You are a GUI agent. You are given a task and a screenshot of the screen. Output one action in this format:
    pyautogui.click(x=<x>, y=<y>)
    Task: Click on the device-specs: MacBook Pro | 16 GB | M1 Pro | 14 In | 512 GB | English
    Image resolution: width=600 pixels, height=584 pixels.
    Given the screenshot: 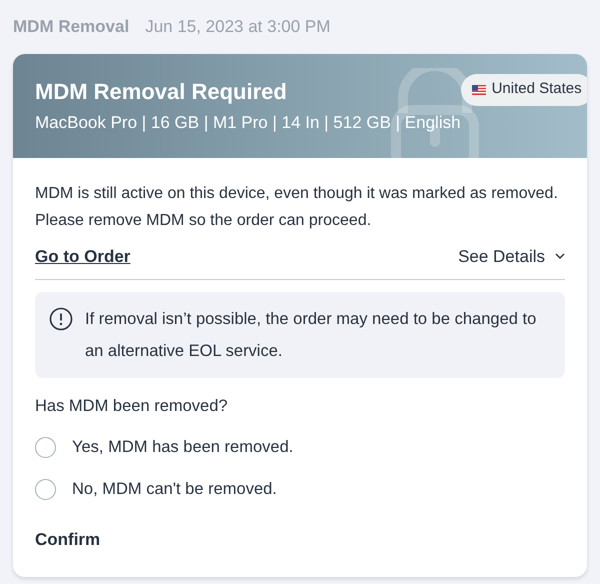 What is the action you would take?
    pyautogui.click(x=248, y=123)
    